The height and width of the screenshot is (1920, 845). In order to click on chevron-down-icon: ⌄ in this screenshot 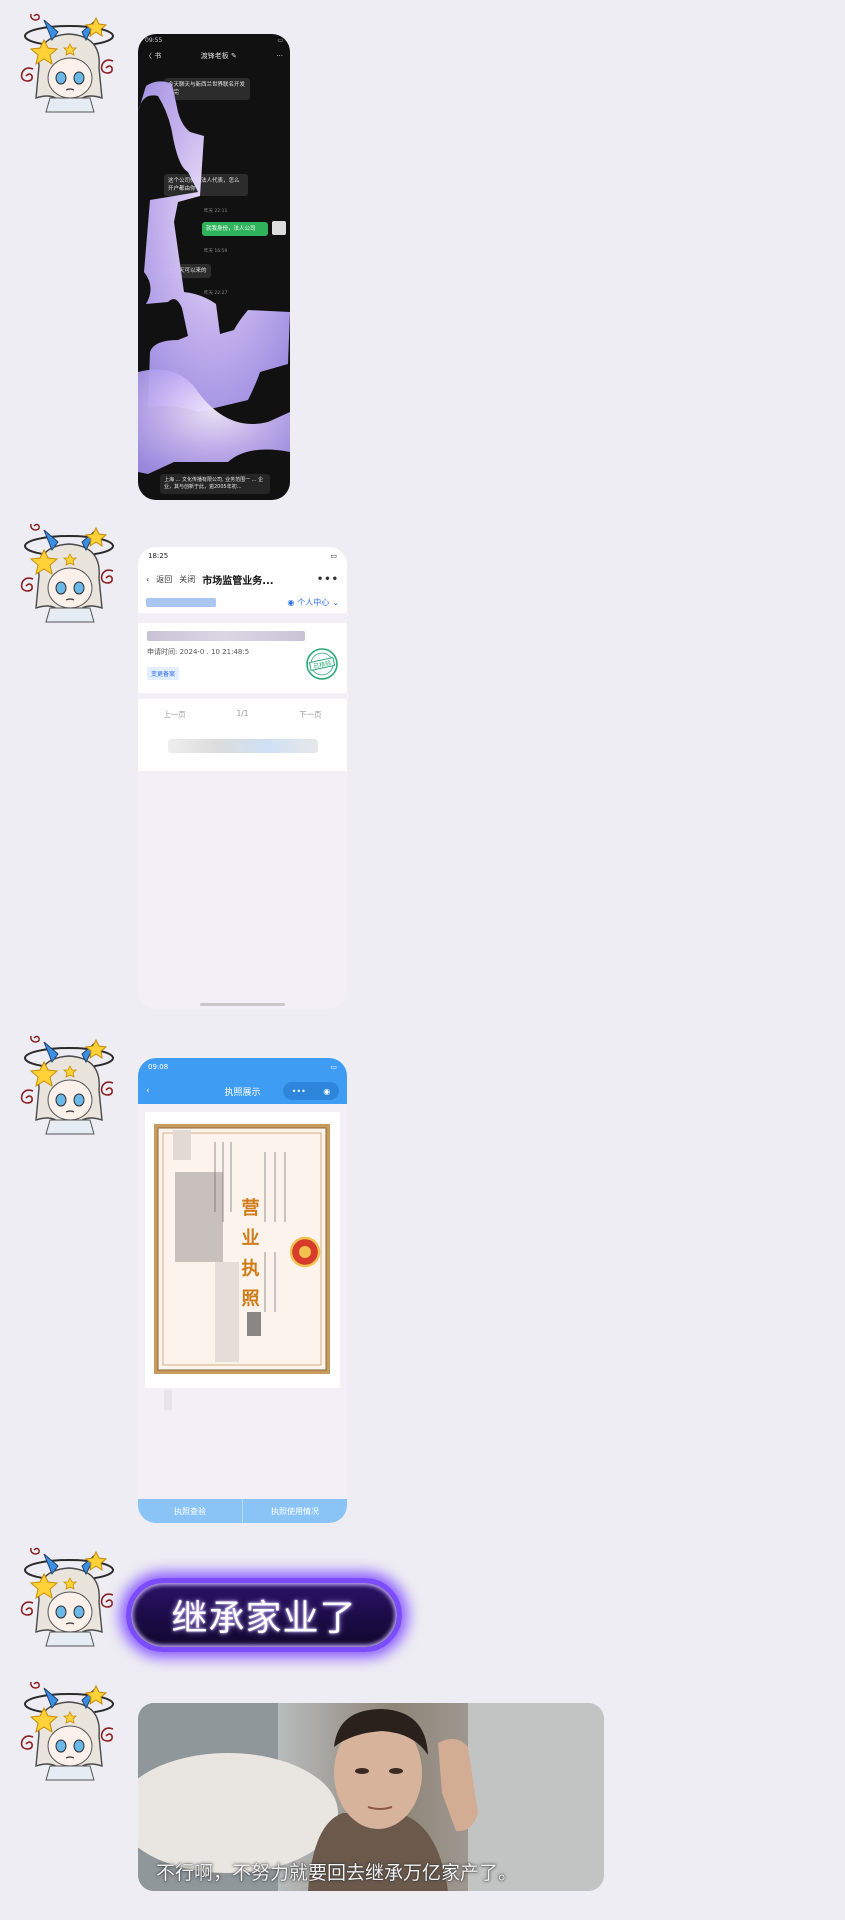, I will do `click(335, 602)`.